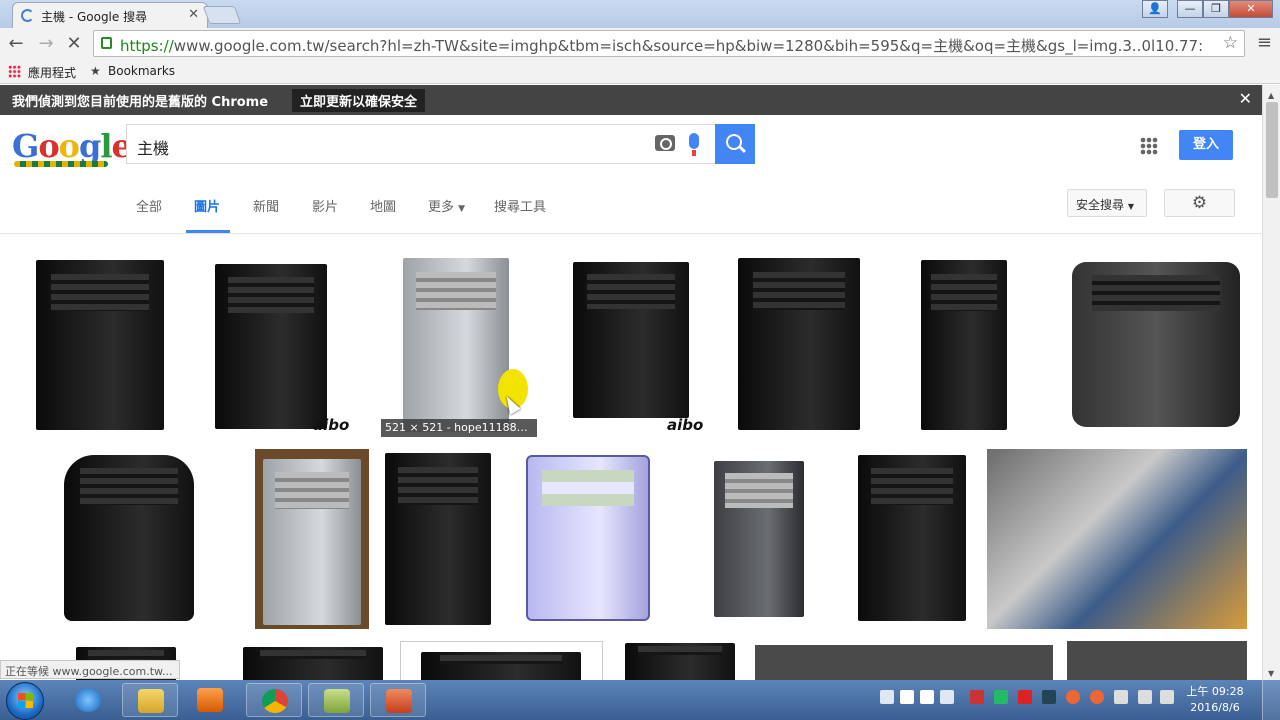 The width and height of the screenshot is (1280, 720). Describe the element at coordinates (88, 700) in the screenshot. I see `internet-explorer-icon` at that location.